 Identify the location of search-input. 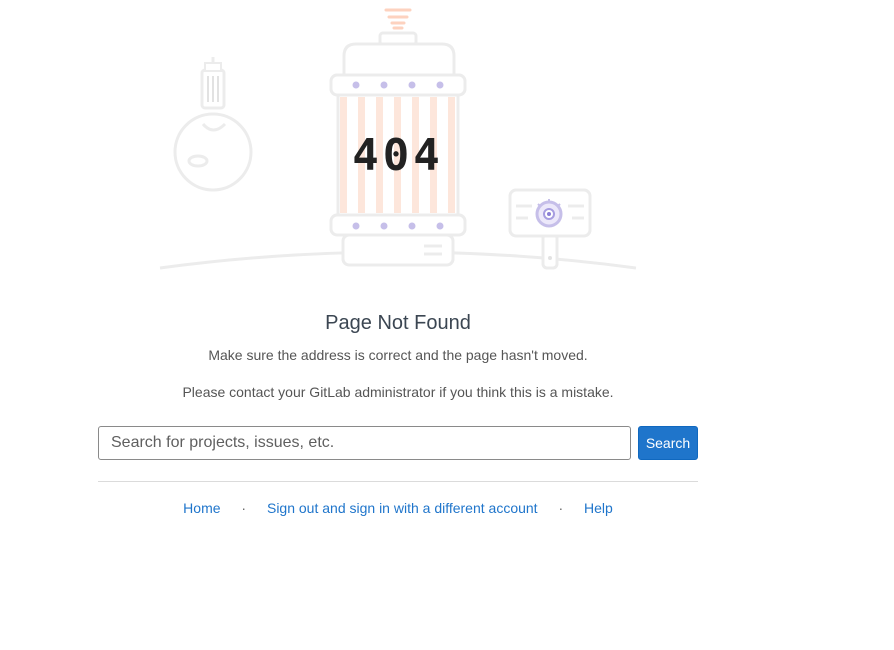
(364, 443).